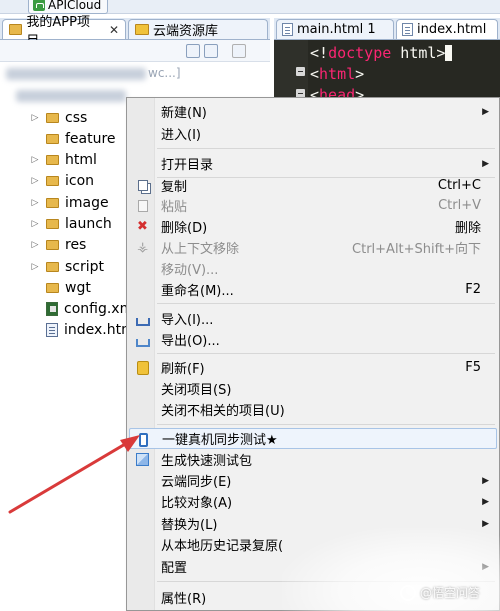 The image size is (500, 611). What do you see at coordinates (143, 439) in the screenshot?
I see `phone-icon` at bounding box center [143, 439].